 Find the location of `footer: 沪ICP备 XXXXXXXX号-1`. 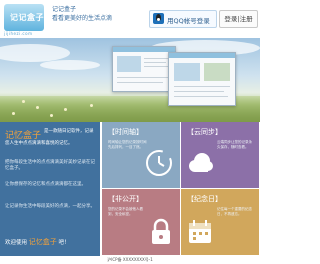

footer: 沪ICP备 XXXXXXXX号-1 is located at coordinates (130, 260).